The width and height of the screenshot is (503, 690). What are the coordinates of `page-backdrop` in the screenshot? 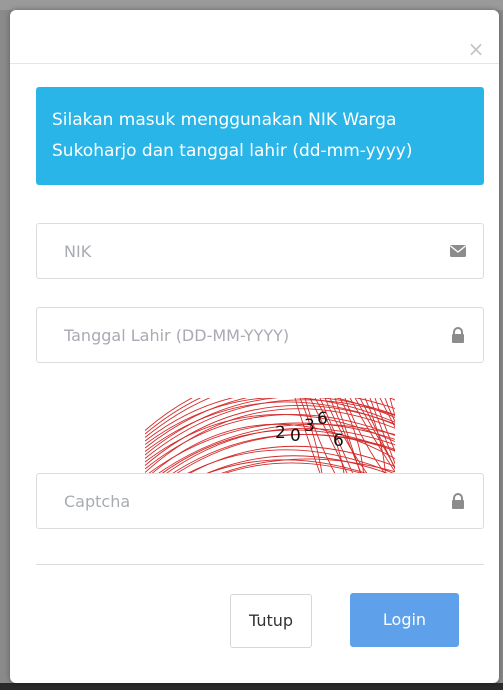 It's located at (251, 5).